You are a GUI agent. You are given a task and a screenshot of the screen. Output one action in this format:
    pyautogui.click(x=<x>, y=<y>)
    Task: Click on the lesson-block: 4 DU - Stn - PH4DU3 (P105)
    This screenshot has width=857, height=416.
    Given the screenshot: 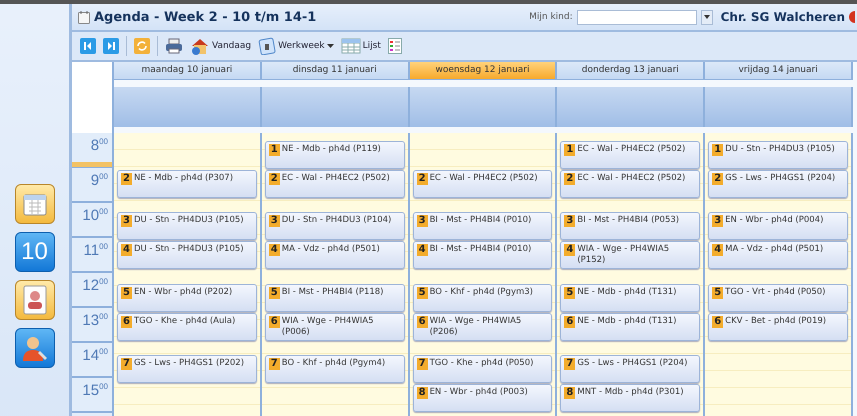 What is the action you would take?
    pyautogui.click(x=187, y=255)
    